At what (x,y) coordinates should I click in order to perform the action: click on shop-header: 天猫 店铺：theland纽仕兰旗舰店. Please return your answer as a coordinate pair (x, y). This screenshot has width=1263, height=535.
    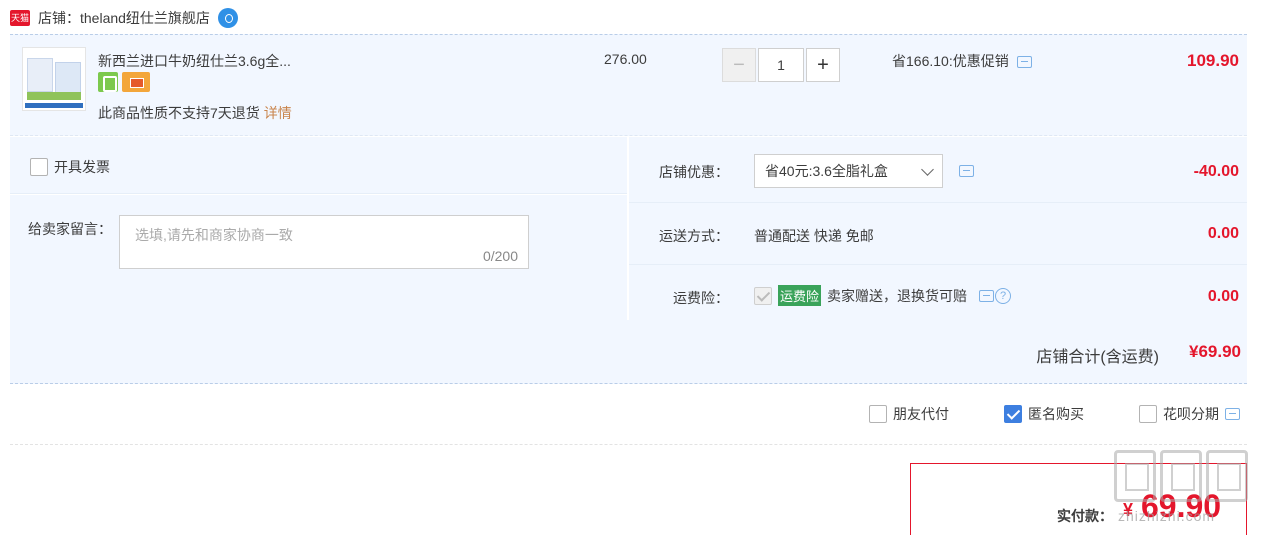
    Looking at the image, I should click on (124, 18).